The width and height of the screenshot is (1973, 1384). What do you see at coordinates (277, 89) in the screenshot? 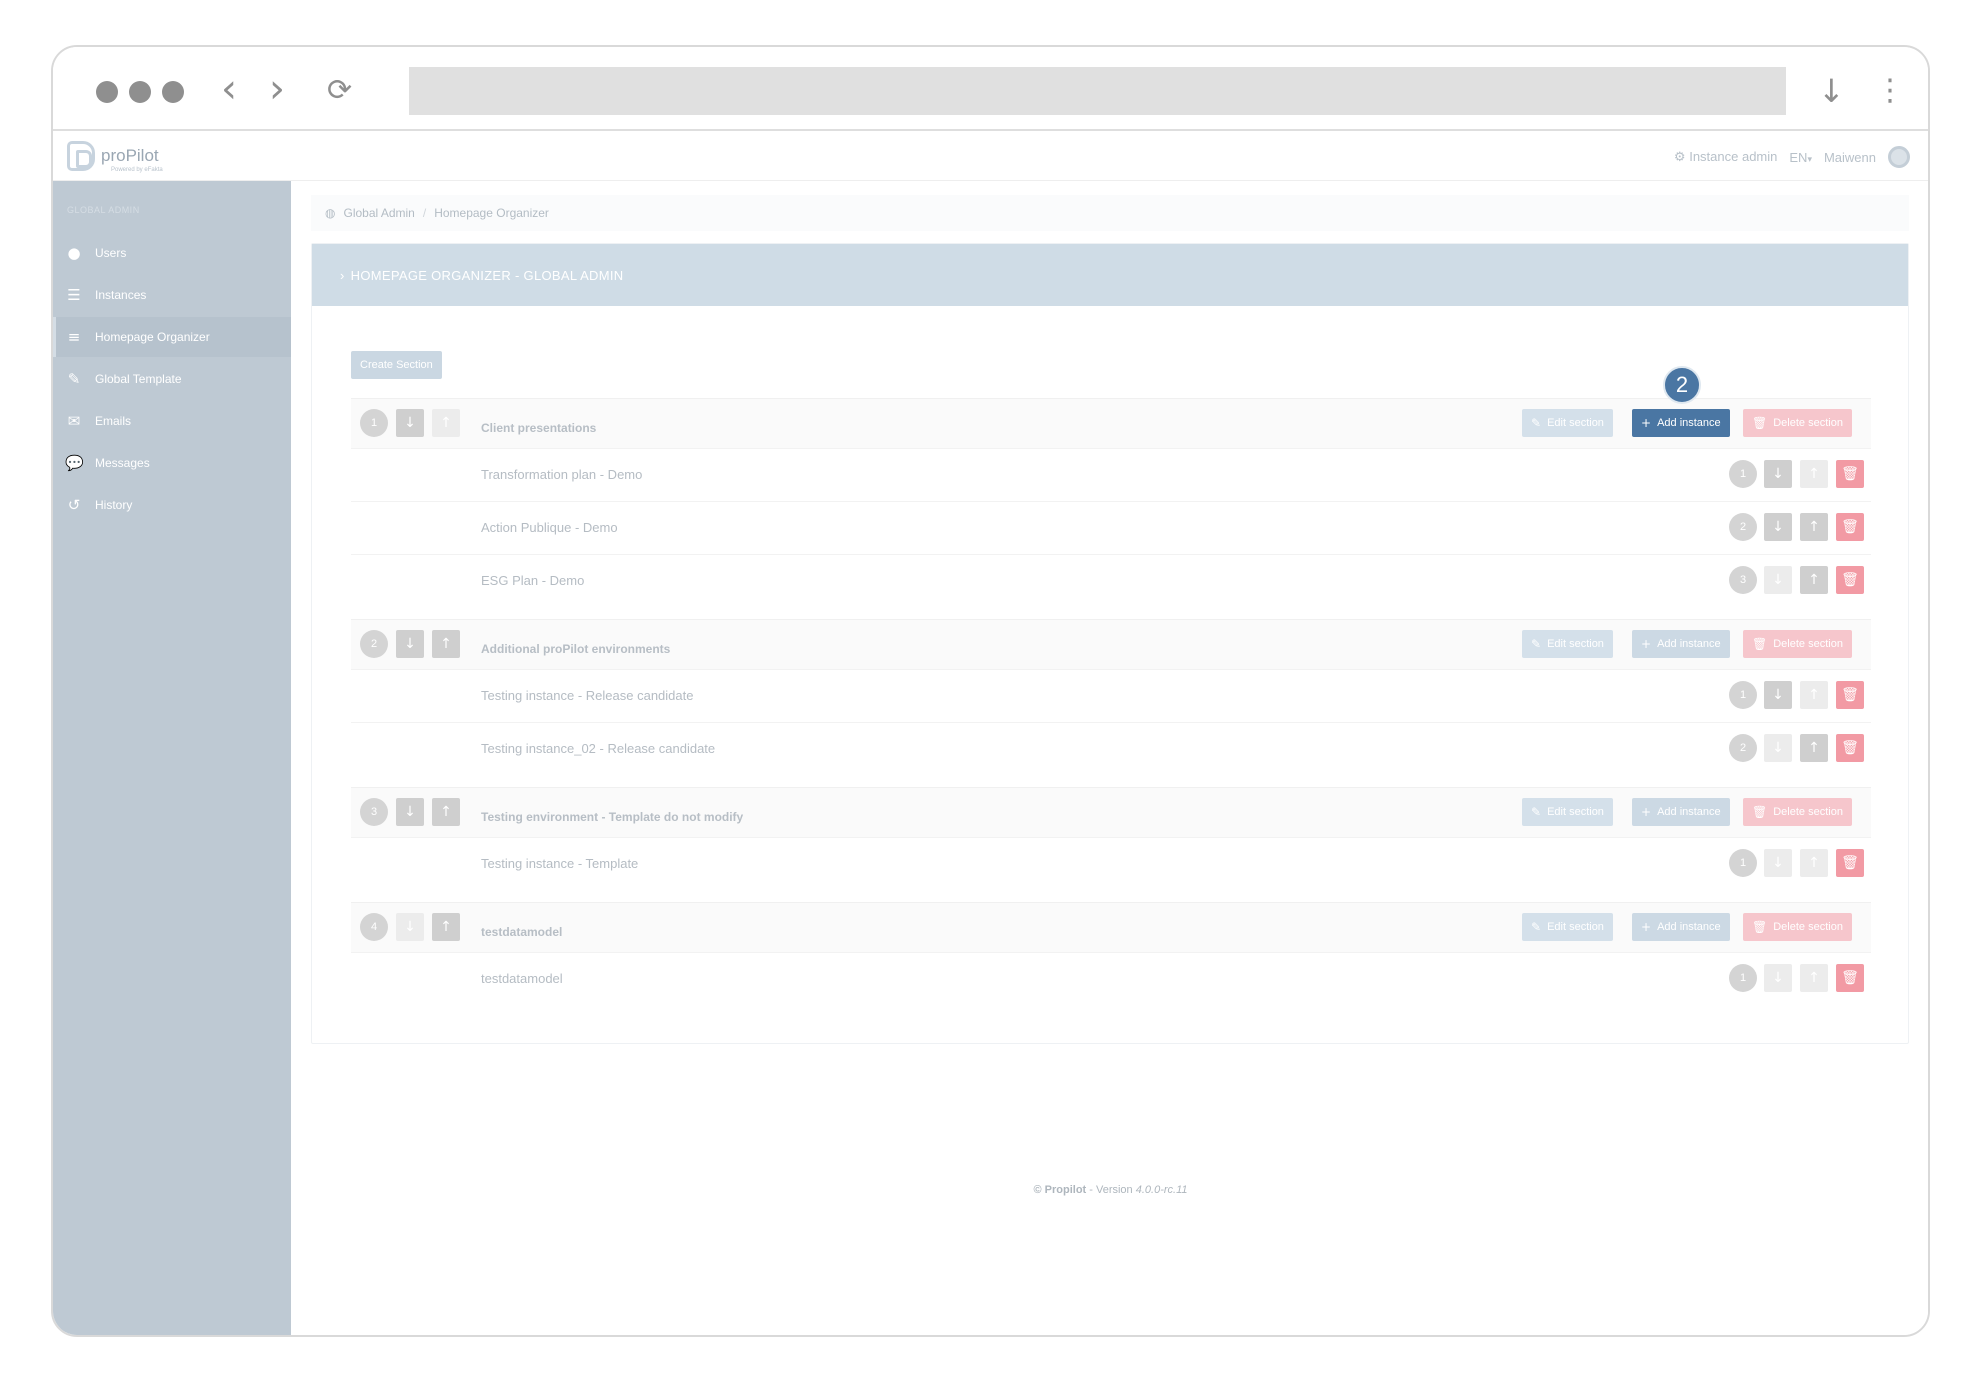
I see `forward-icon: ›` at bounding box center [277, 89].